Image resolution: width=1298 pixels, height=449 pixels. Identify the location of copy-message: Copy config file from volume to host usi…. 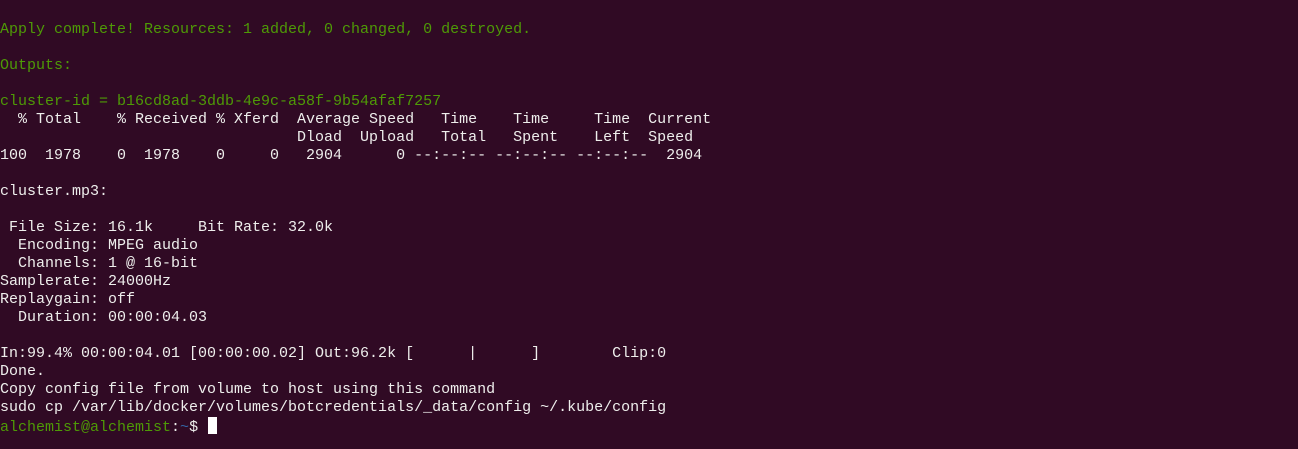
(248, 389).